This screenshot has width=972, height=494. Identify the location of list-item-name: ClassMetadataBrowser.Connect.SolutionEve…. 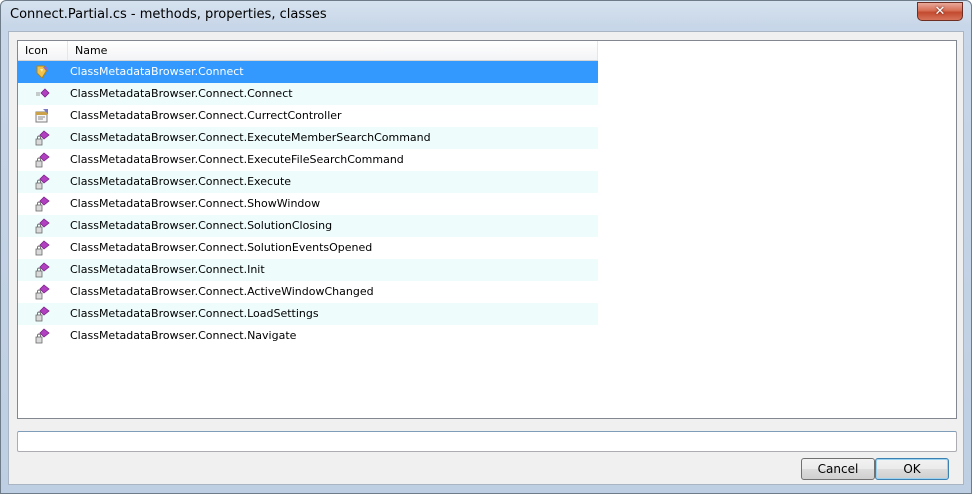
(221, 247).